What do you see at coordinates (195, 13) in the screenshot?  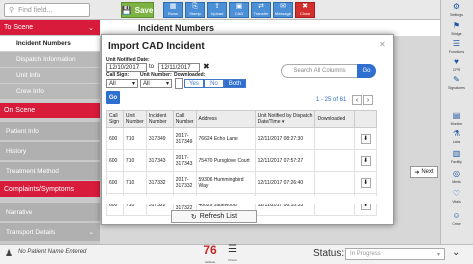 I see `tool-label: Stamp` at bounding box center [195, 13].